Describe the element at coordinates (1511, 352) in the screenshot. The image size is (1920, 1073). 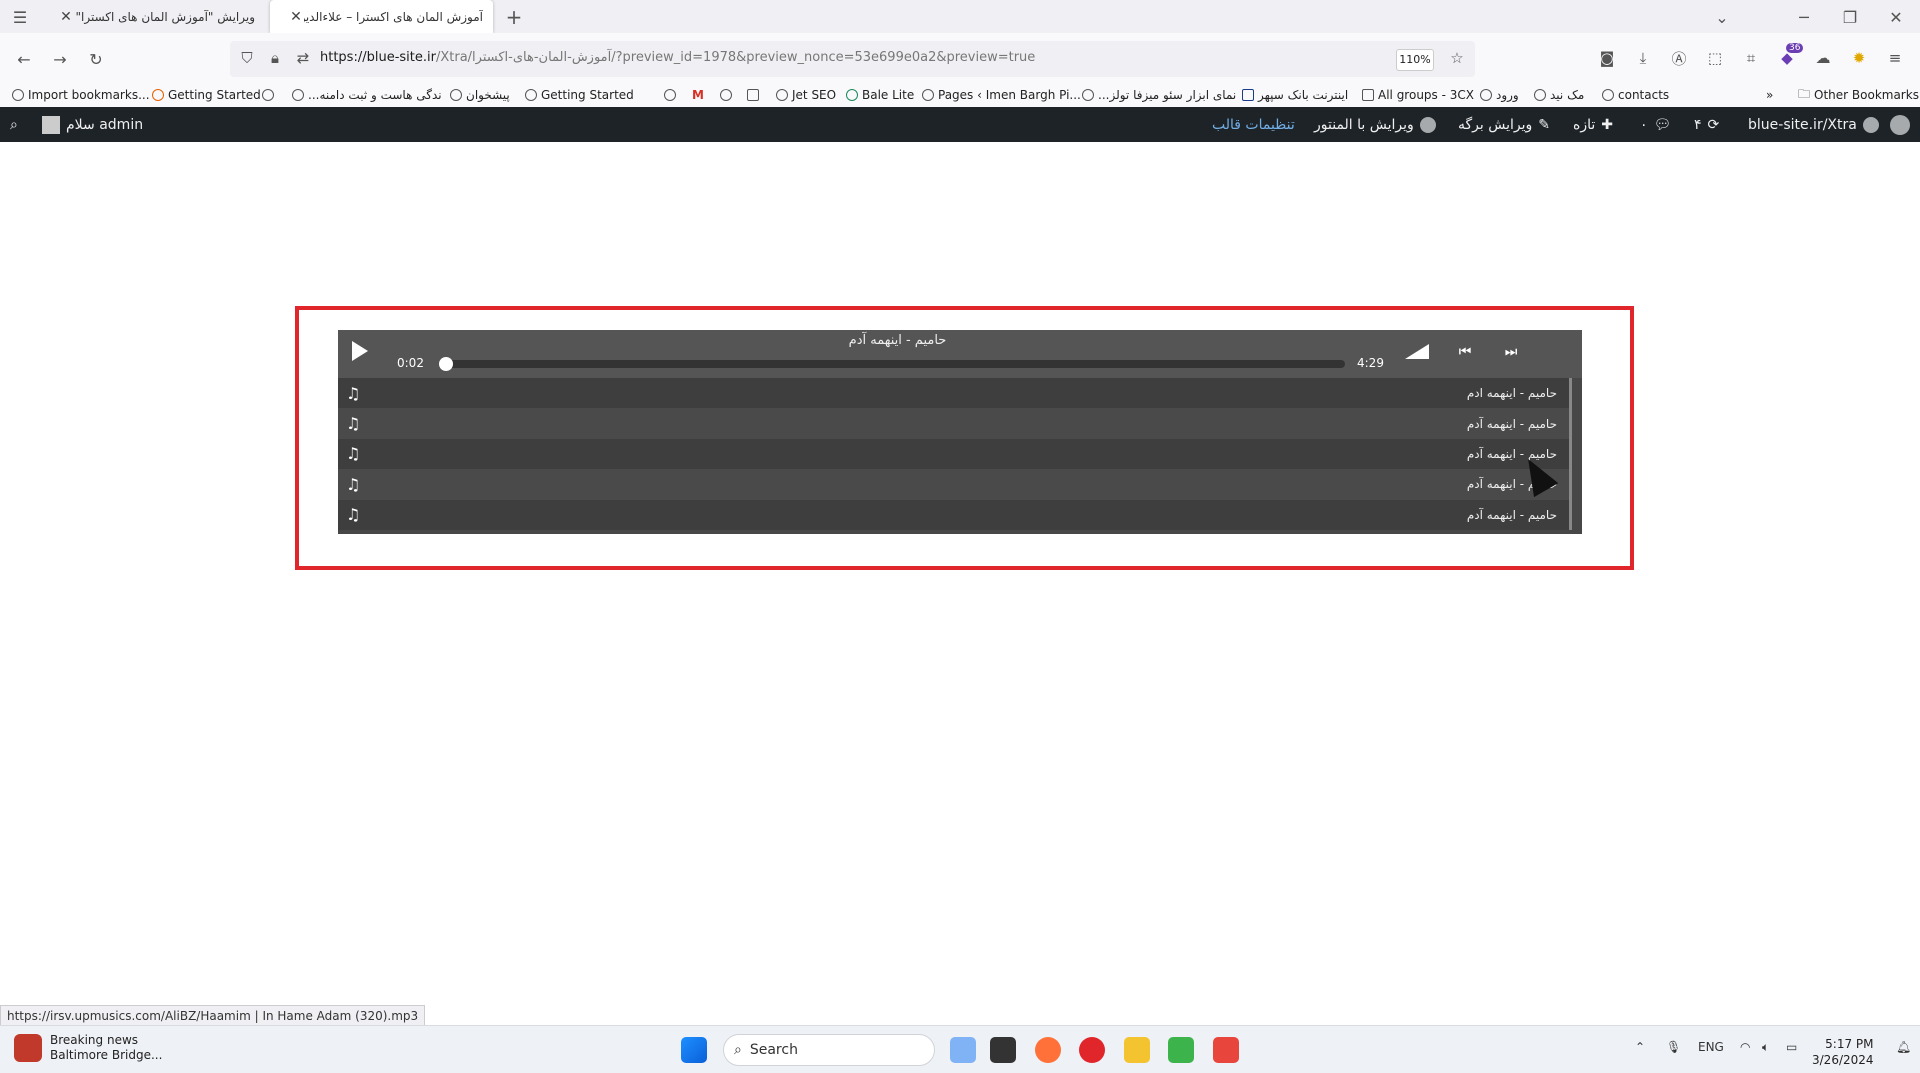
I see `next-track-icon: ⏭︎` at that location.